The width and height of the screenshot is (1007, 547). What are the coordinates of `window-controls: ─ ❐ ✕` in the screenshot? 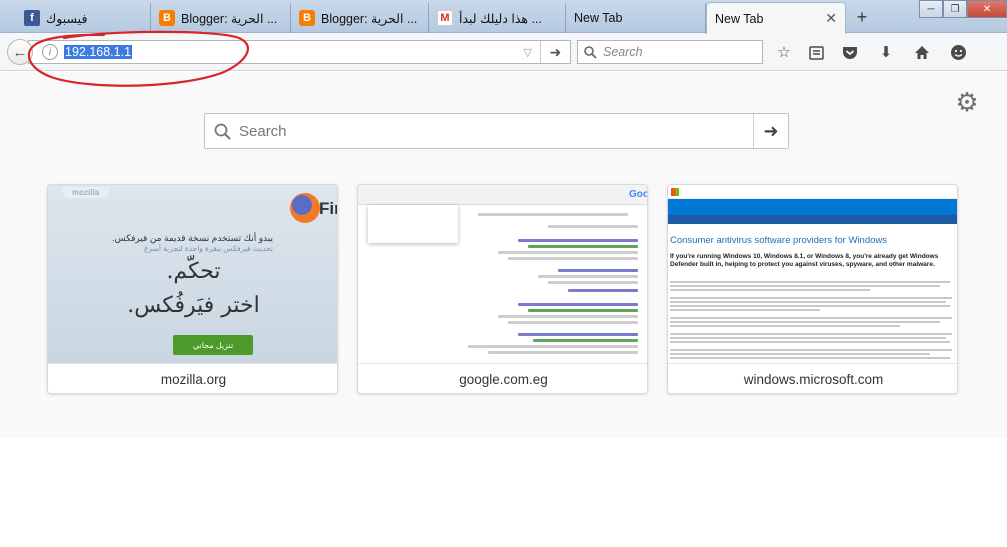 It's located at (963, 9).